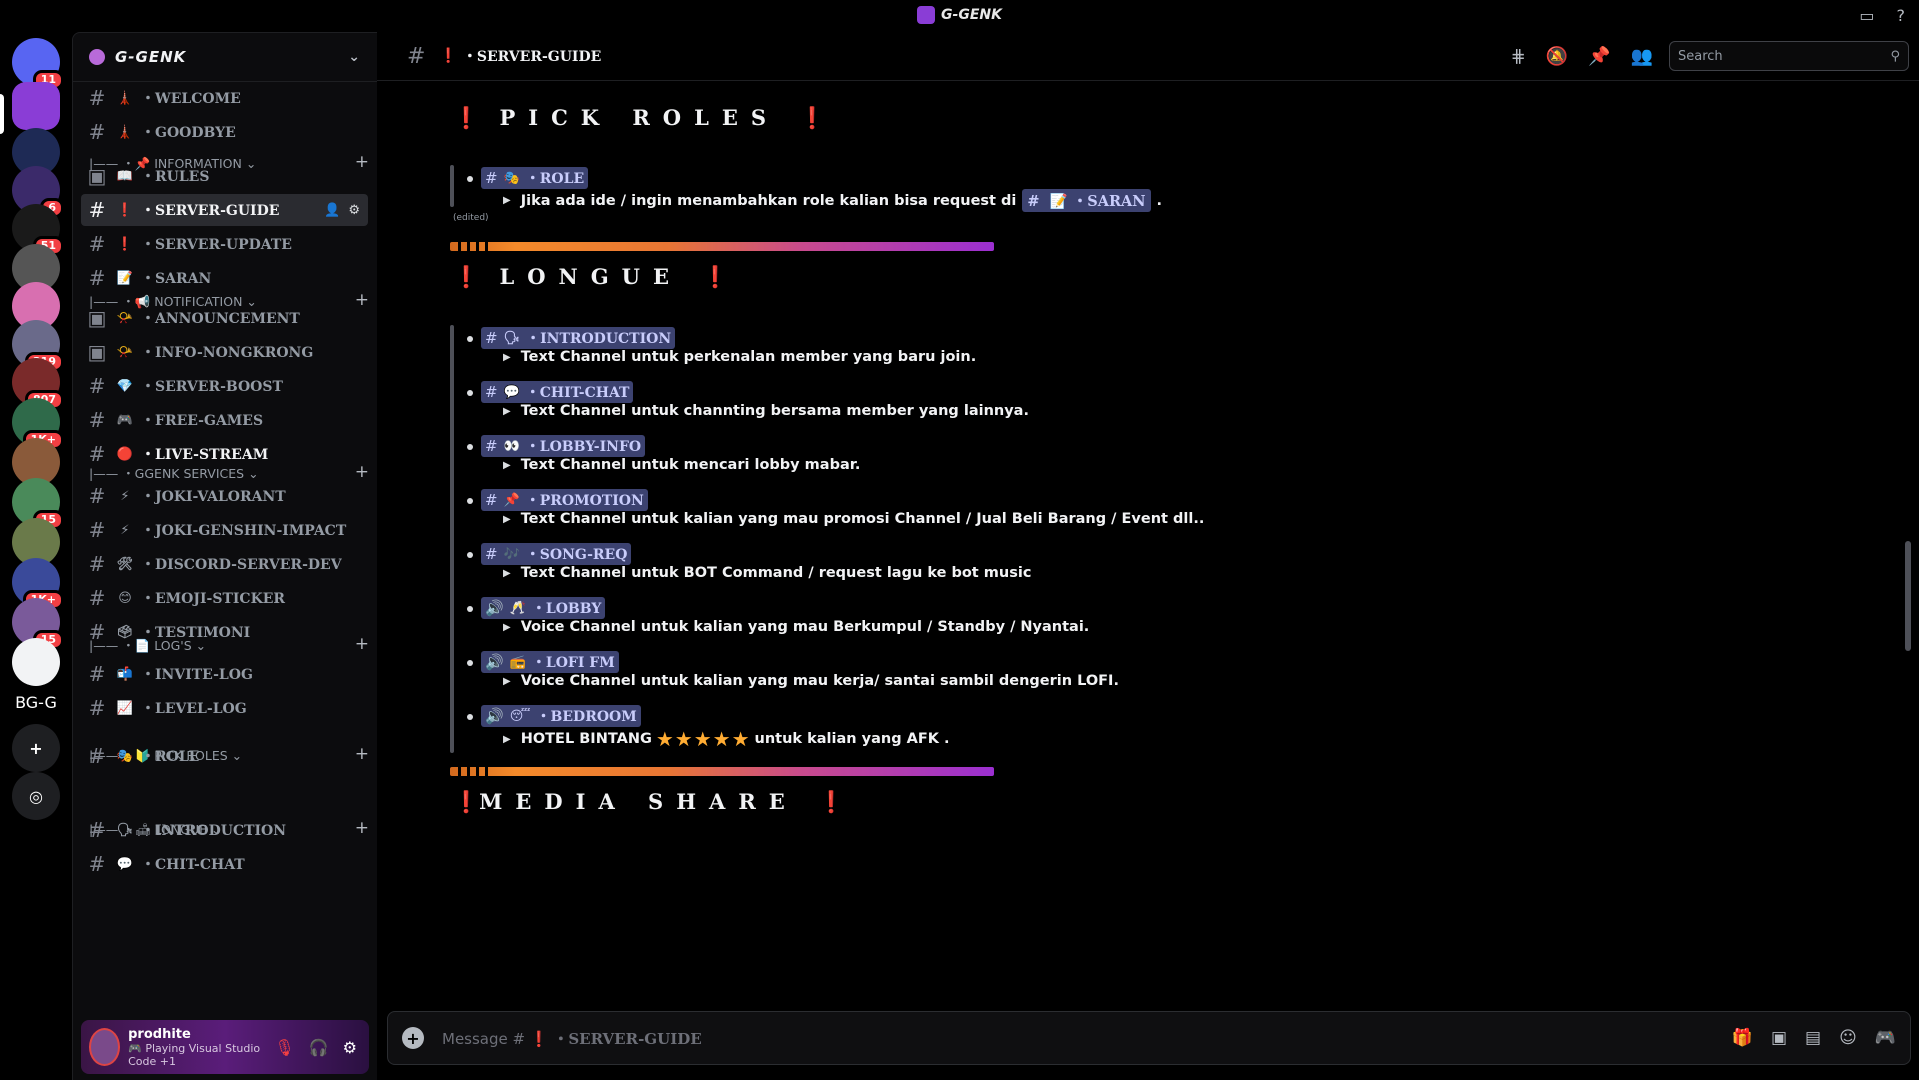  I want to click on channel-item: ▣ 📯 ・INFO-NONGKRONG, so click(224, 352).